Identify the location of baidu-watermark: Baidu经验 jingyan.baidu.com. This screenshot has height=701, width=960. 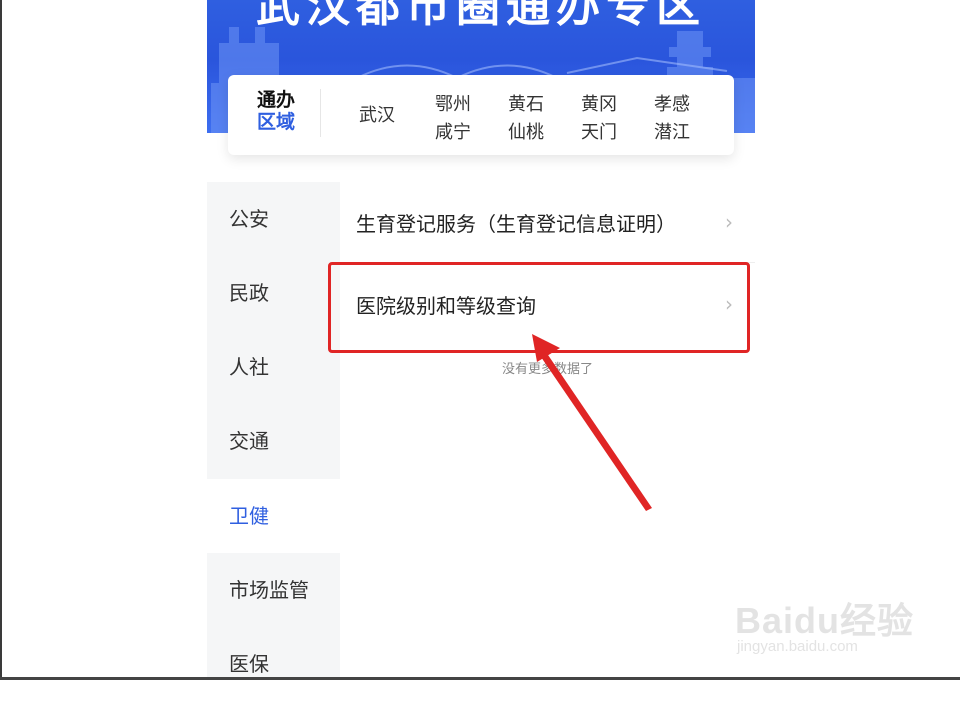
(840, 618).